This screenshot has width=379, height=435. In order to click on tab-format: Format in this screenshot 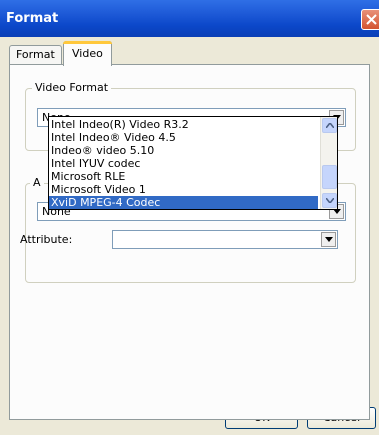, I will do `click(35, 54)`.